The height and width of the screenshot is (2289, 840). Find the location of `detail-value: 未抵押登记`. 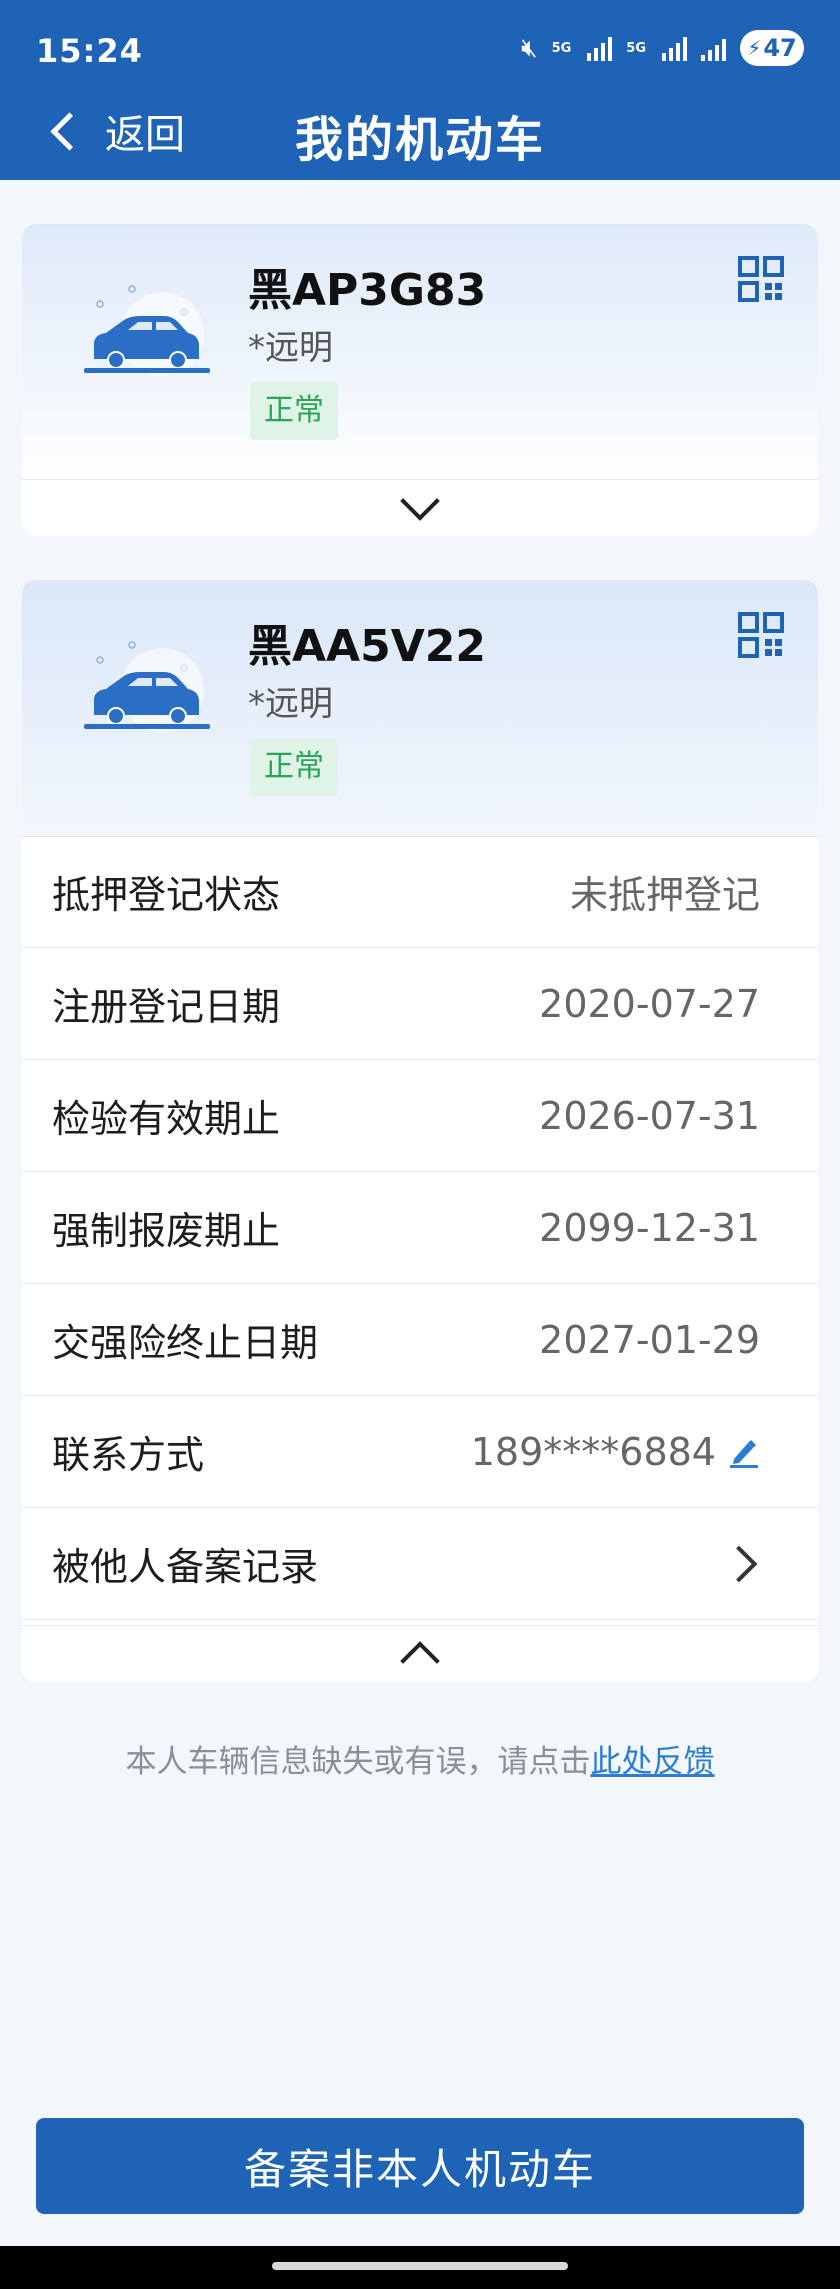

detail-value: 未抵押登记 is located at coordinates (664, 895).